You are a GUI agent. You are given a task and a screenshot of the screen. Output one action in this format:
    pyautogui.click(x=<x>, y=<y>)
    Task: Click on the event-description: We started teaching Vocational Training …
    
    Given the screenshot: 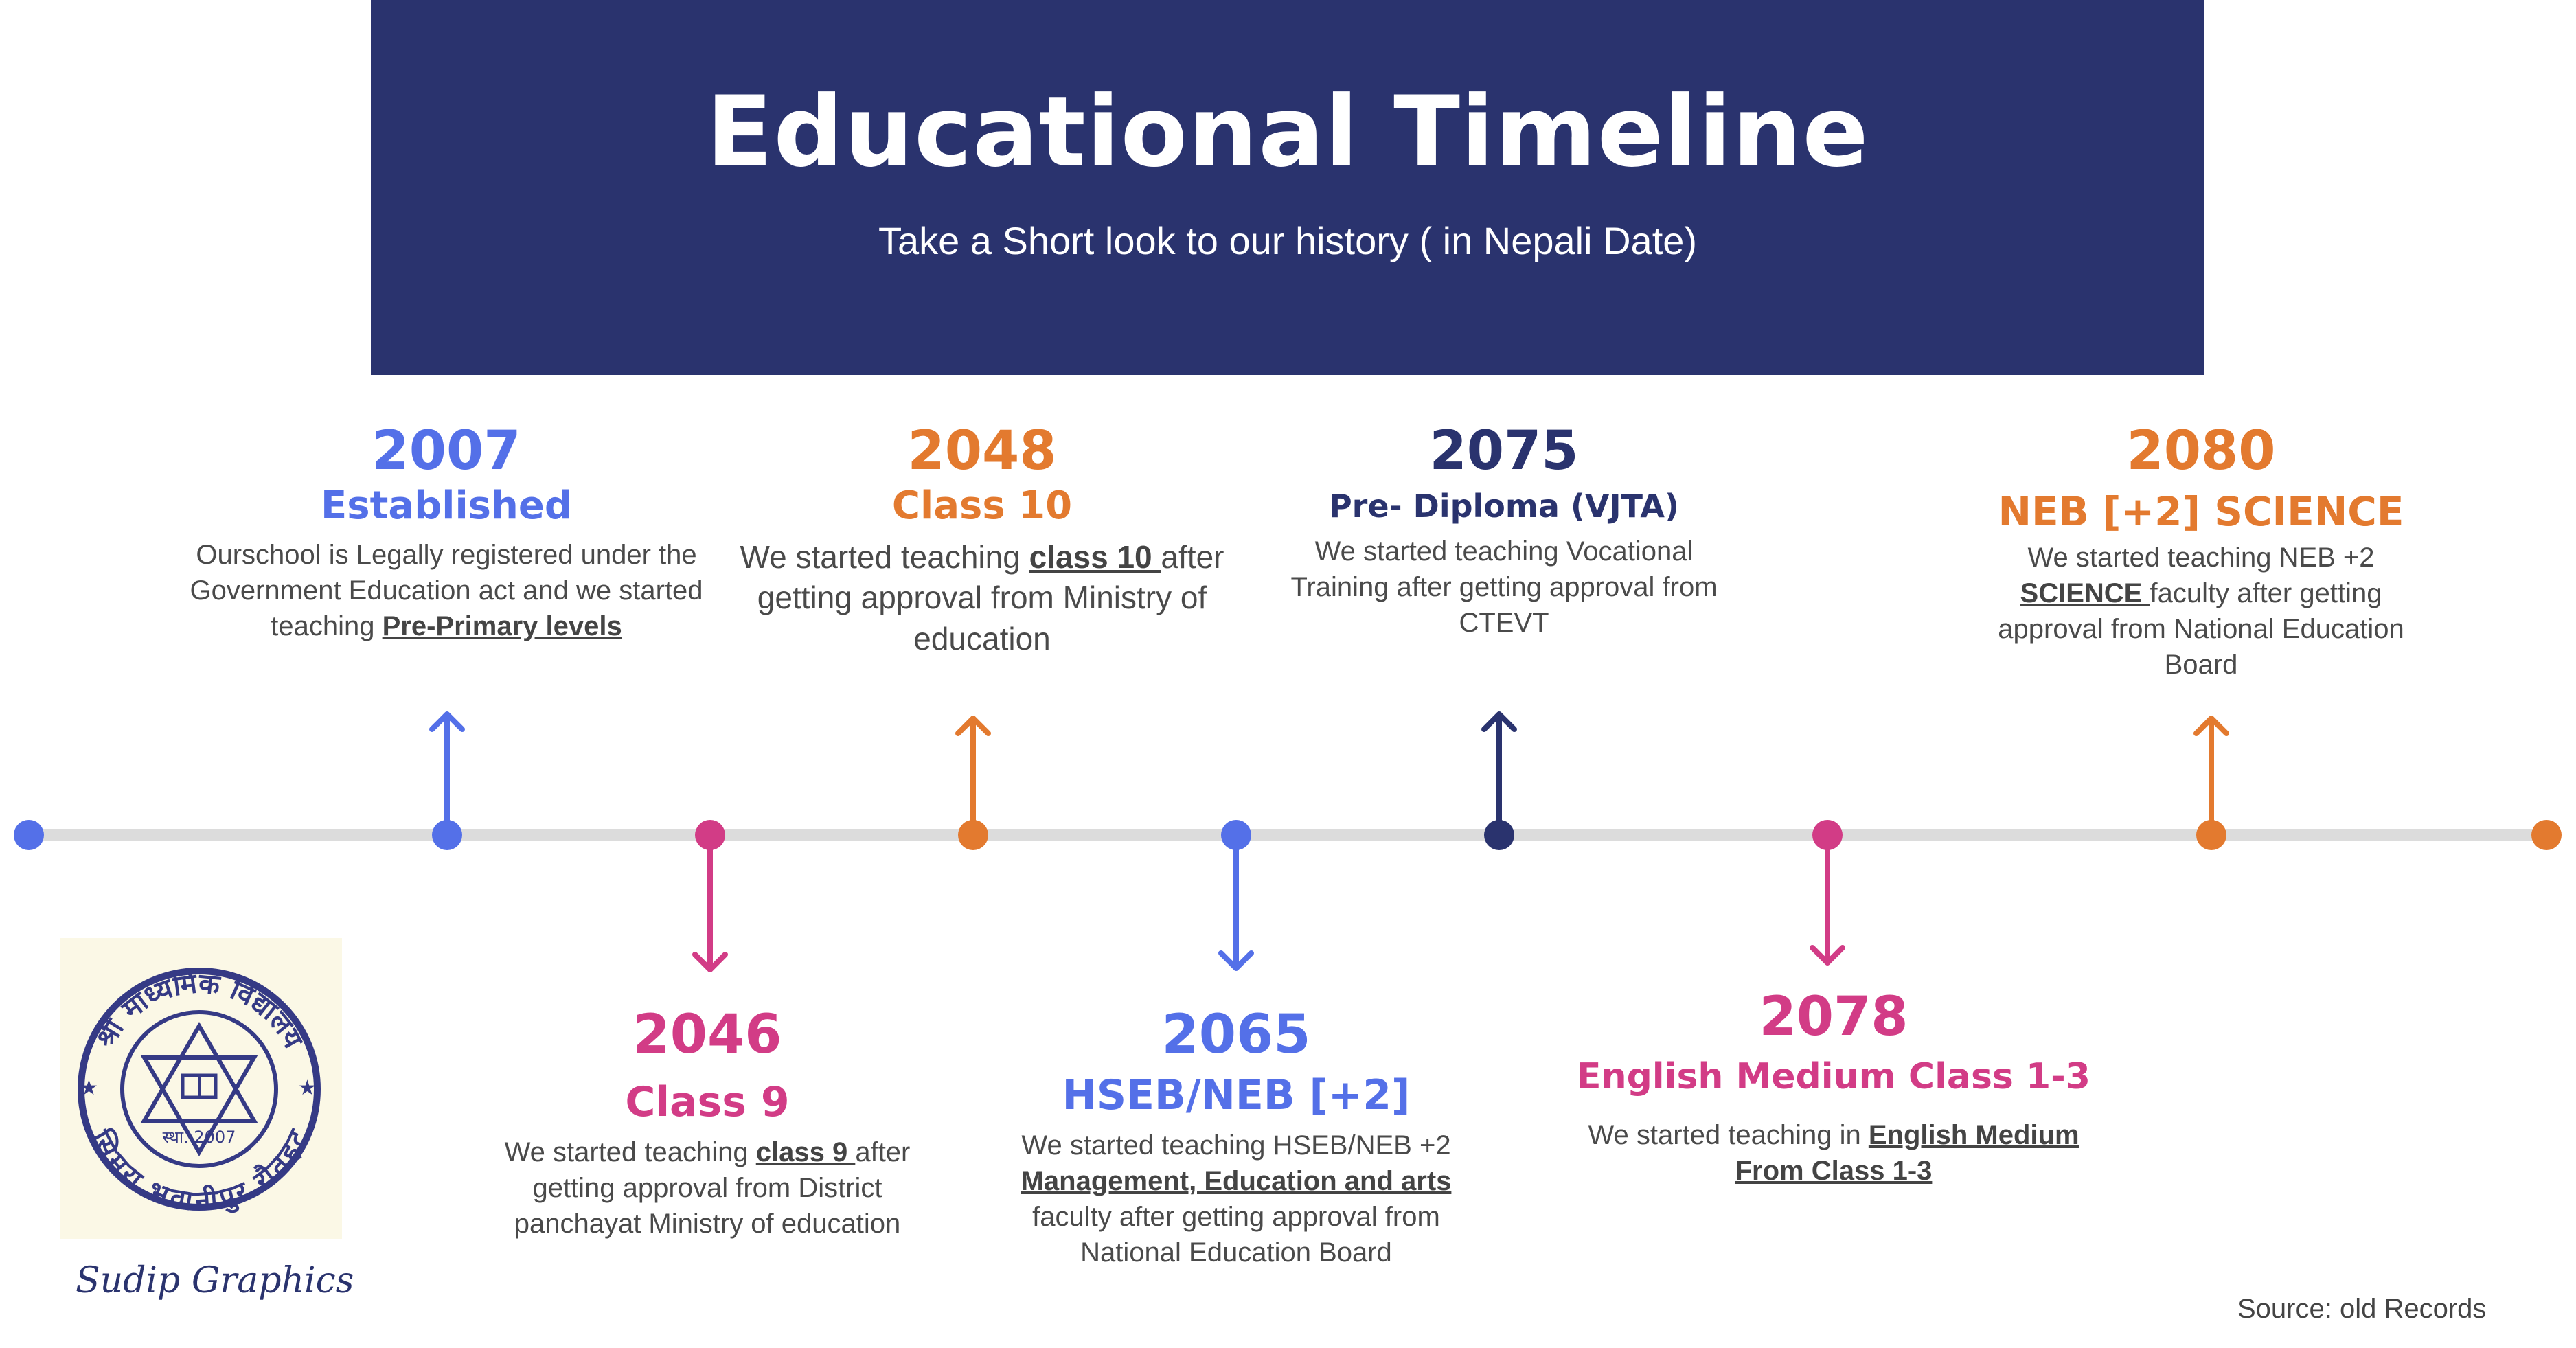 What is the action you would take?
    pyautogui.click(x=1504, y=587)
    